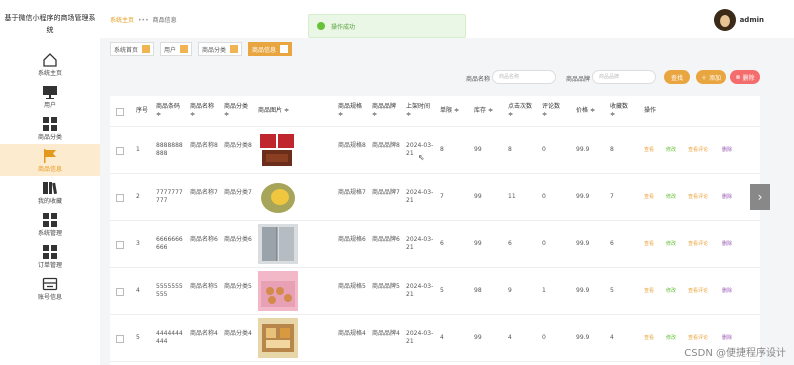 This screenshot has width=794, height=365. Describe the element at coordinates (677, 77) in the screenshot. I see `search-button: 查找` at that location.